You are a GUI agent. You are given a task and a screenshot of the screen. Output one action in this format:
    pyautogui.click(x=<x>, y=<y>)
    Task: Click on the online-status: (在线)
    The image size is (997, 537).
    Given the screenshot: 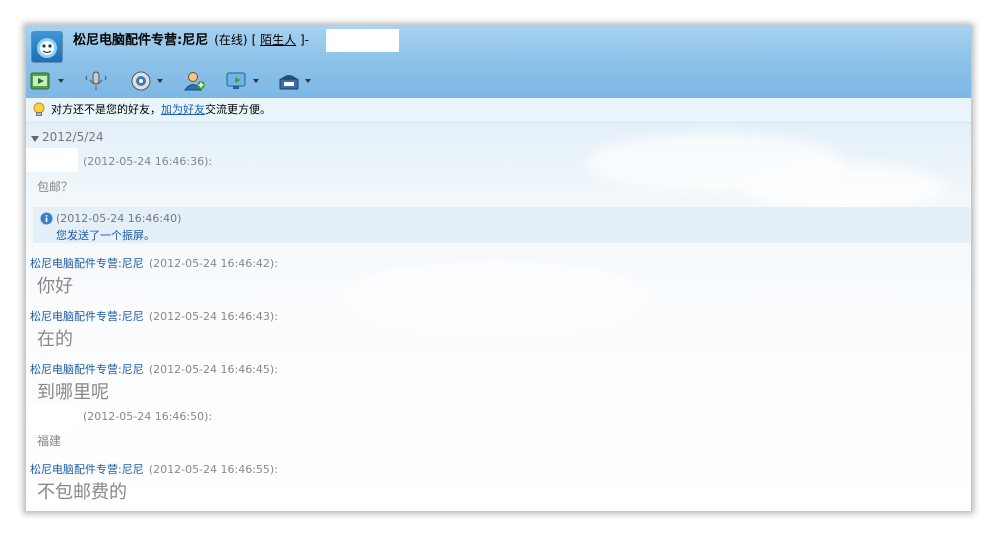 What is the action you would take?
    pyautogui.click(x=231, y=40)
    